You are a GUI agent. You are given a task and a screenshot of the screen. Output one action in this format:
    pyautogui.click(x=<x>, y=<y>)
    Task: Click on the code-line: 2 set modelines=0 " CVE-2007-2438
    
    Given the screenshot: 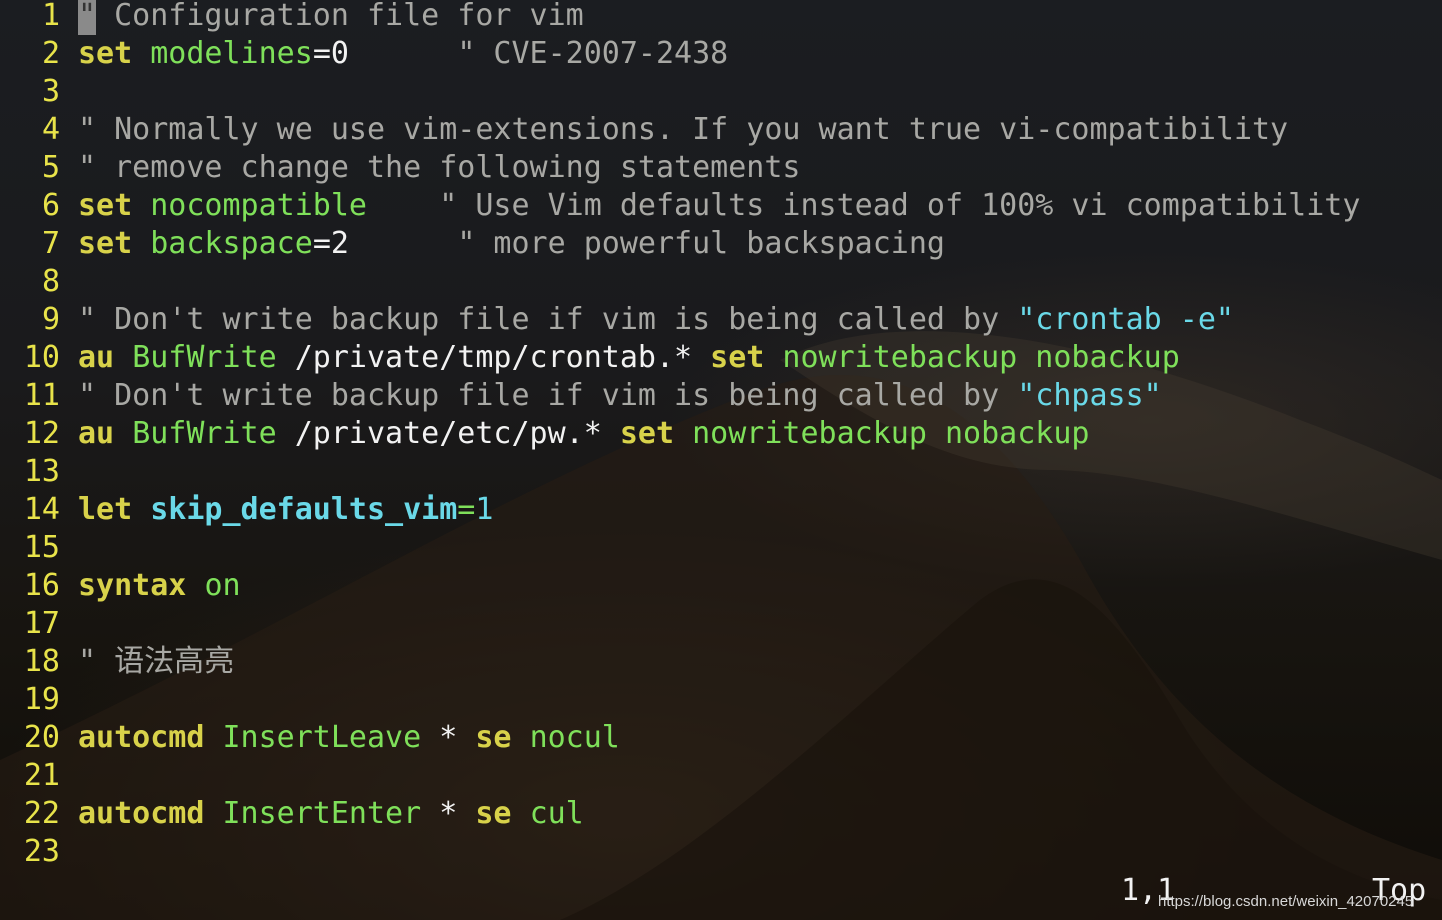 What is the action you would take?
    pyautogui.click(x=364, y=54)
    